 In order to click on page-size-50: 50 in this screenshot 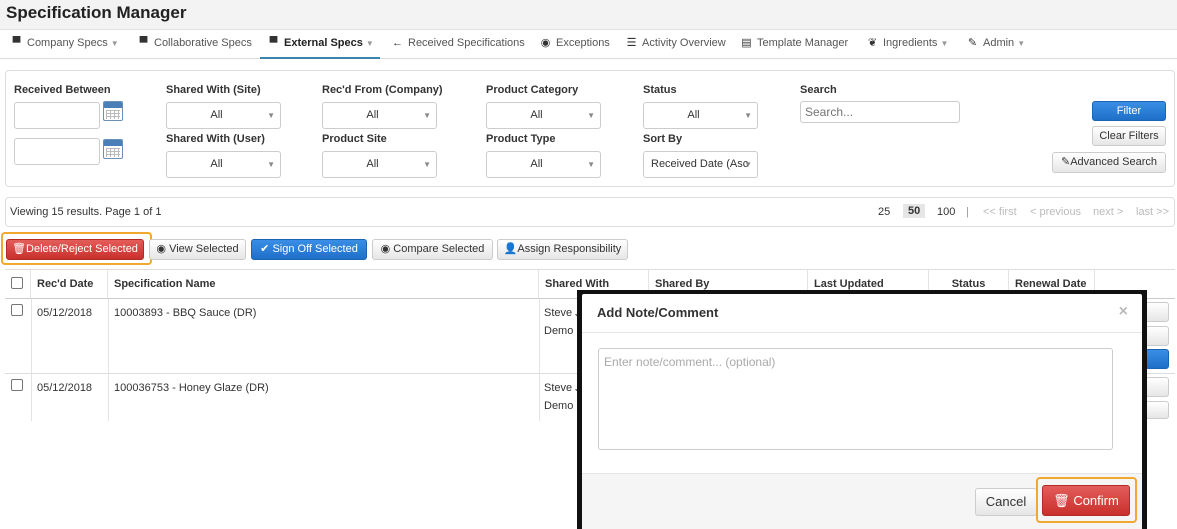, I will do `click(914, 211)`.